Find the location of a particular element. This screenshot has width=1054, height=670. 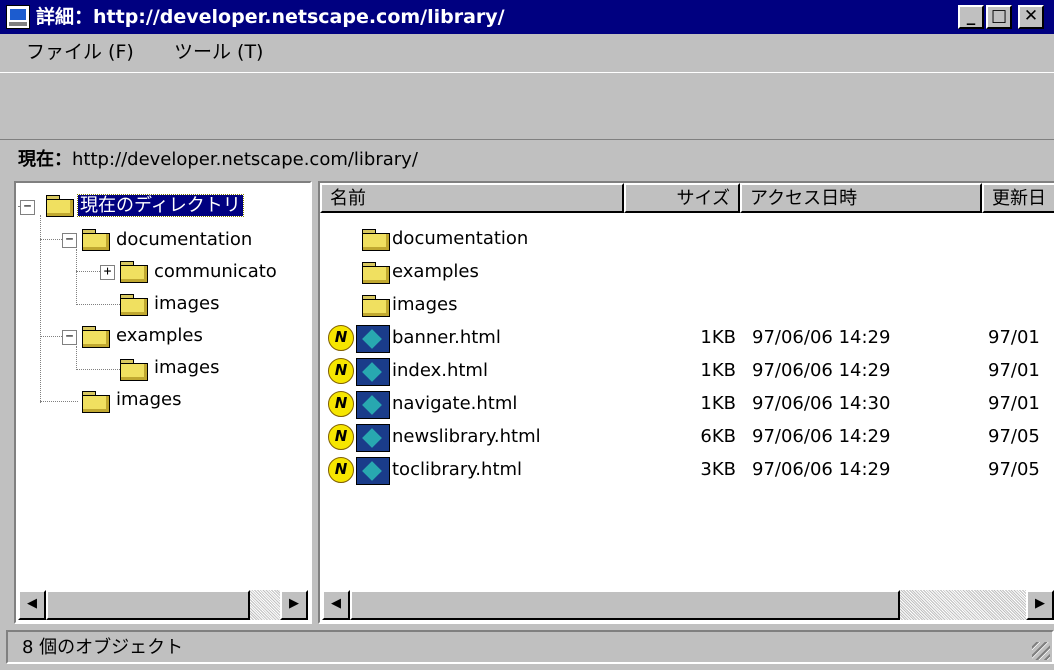

item-size: 3KB is located at coordinates (718, 469).